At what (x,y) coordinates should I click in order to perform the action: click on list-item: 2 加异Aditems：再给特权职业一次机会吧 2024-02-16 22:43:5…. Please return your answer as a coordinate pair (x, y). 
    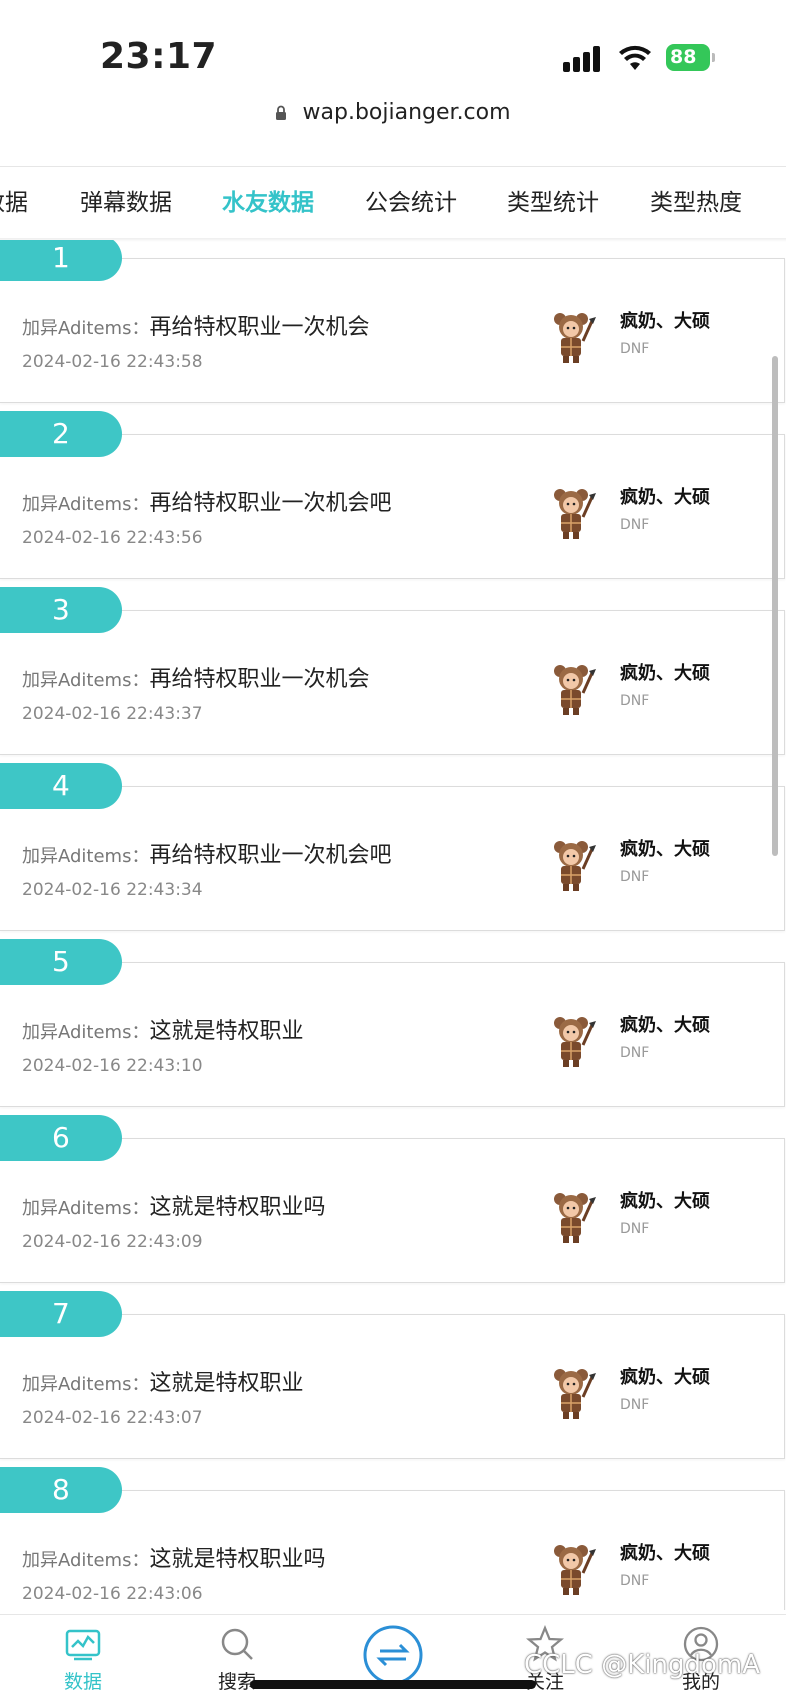
    Looking at the image, I should click on (392, 495).